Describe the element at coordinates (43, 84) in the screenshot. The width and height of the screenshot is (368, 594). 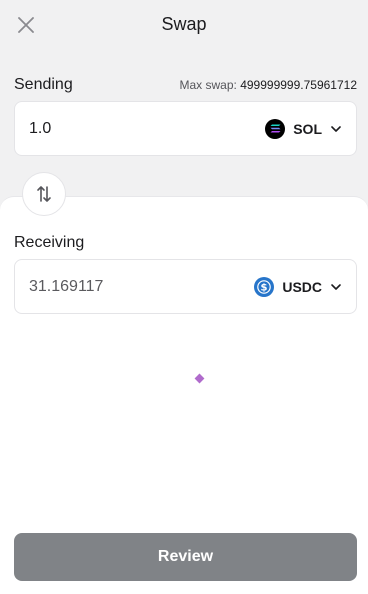
I see `sending-label: Sending` at that location.